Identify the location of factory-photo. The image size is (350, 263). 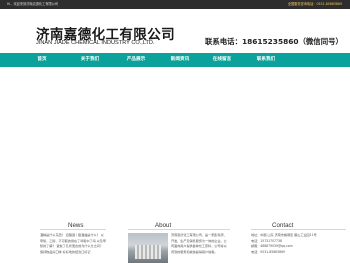
(148, 248).